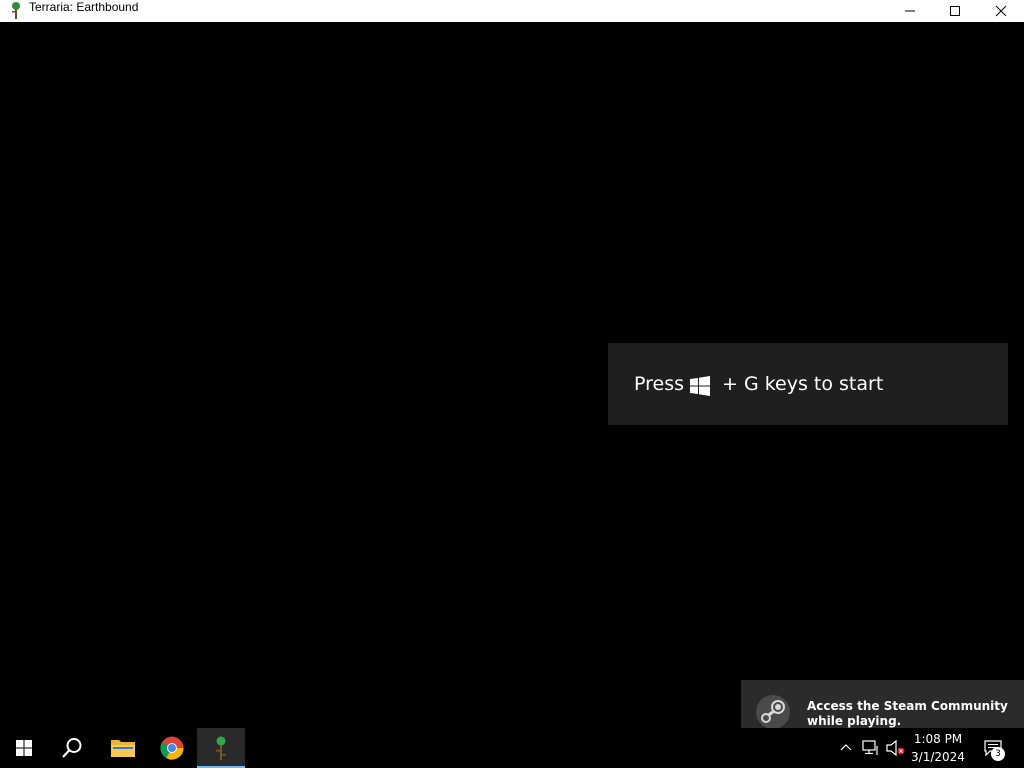 This screenshot has height=768, width=1024. What do you see at coordinates (659, 384) in the screenshot?
I see `toast-prefix: Press` at bounding box center [659, 384].